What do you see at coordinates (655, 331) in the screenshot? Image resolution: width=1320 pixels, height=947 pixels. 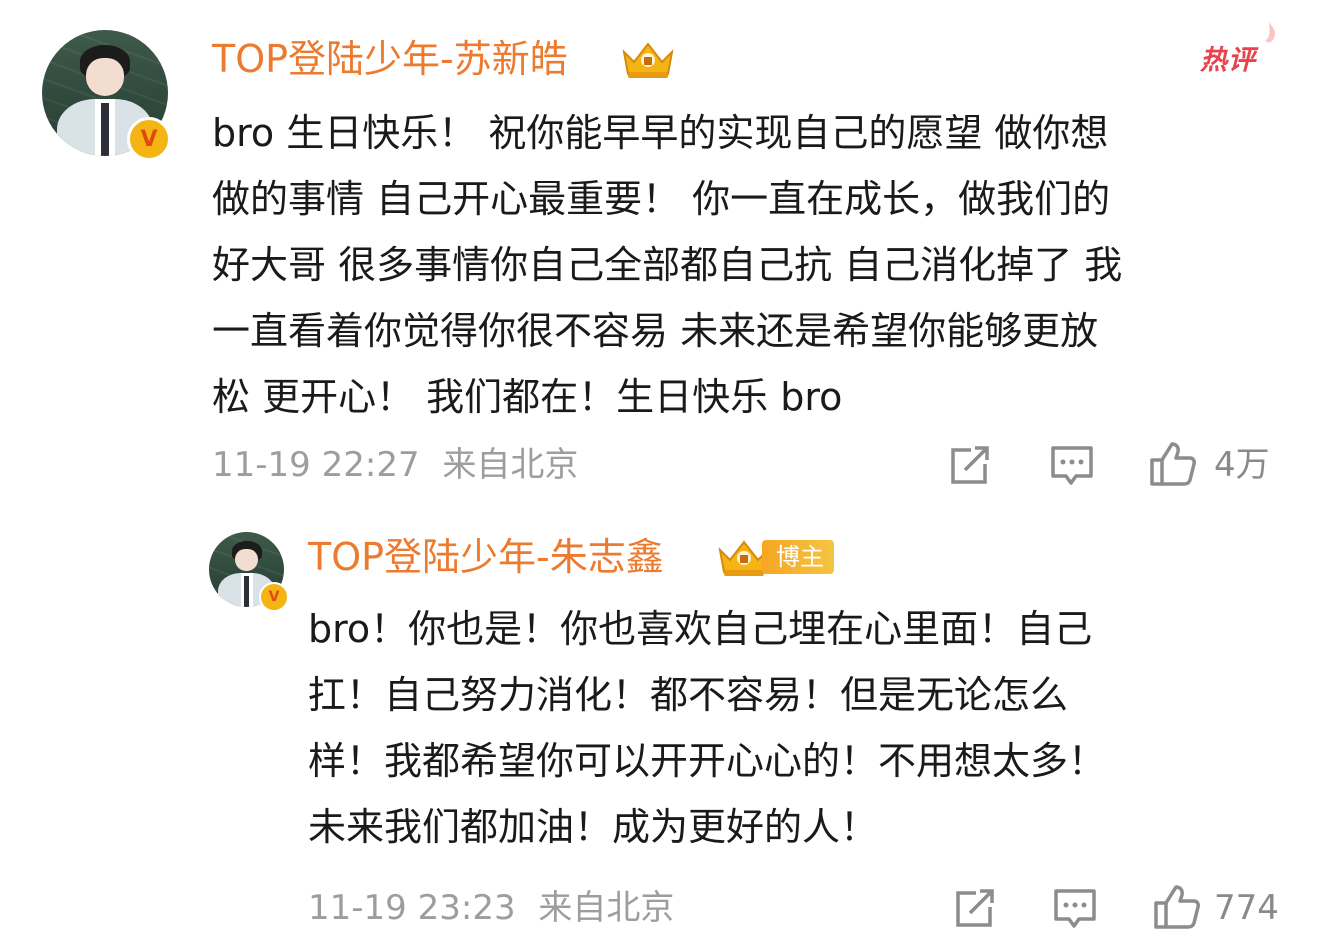 I see `comment-line: 一直看着你觉得你很不容易 未来还是希望你能够更放` at bounding box center [655, 331].